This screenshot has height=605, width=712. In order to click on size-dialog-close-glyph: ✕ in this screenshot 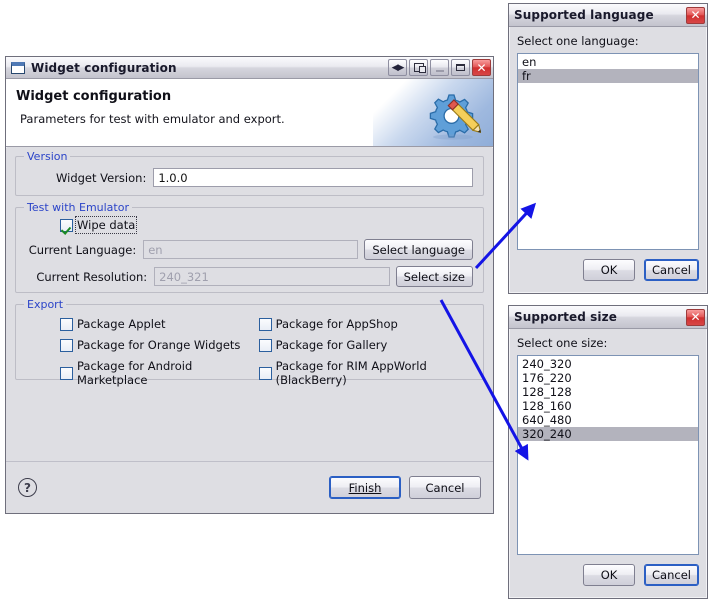, I will do `click(695, 317)`.